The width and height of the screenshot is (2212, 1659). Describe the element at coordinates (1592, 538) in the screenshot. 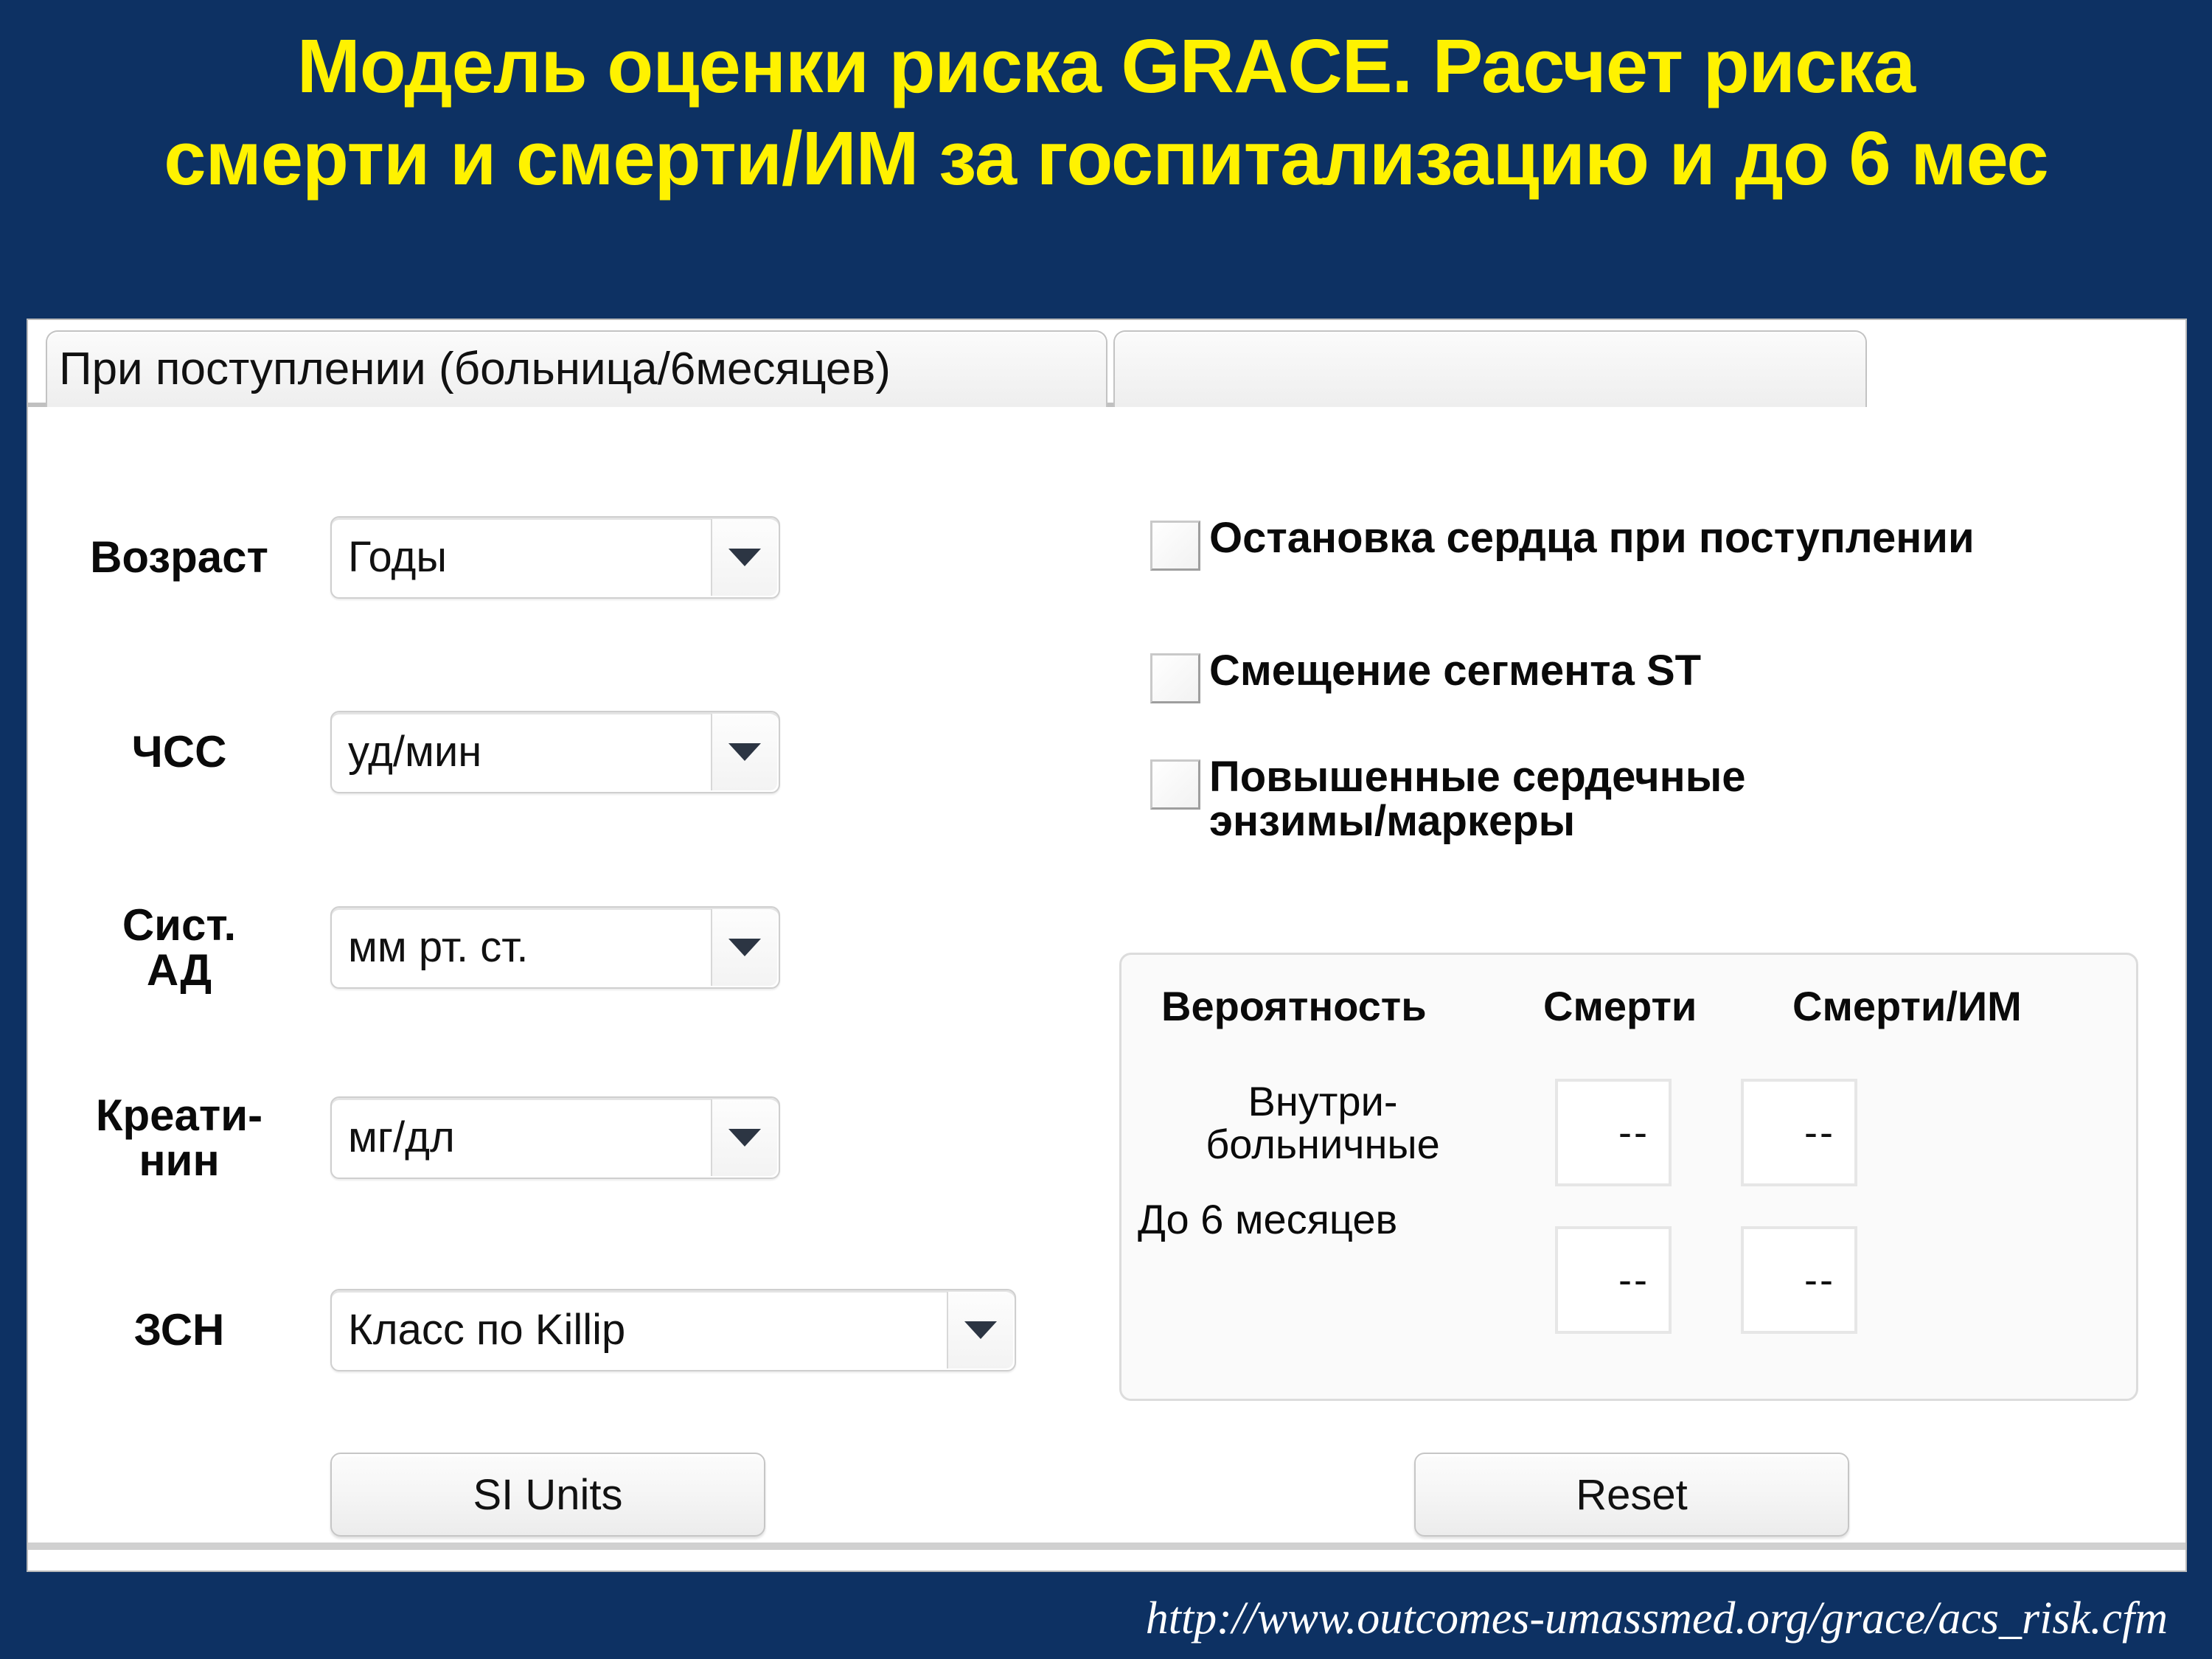

I see `checkbox-cardiac-arrest-label: Остановка сердца при поступлении` at that location.